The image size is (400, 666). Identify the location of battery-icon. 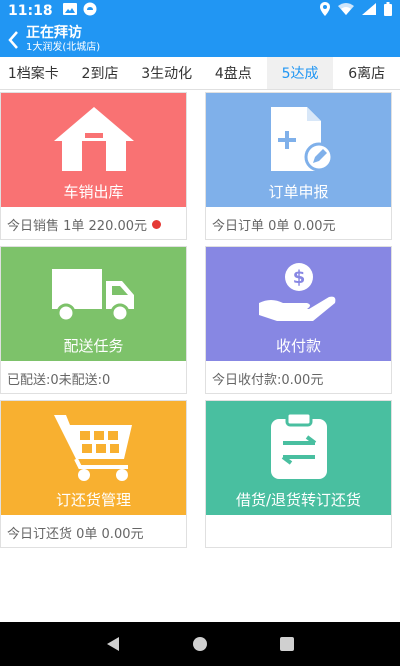
(388, 11).